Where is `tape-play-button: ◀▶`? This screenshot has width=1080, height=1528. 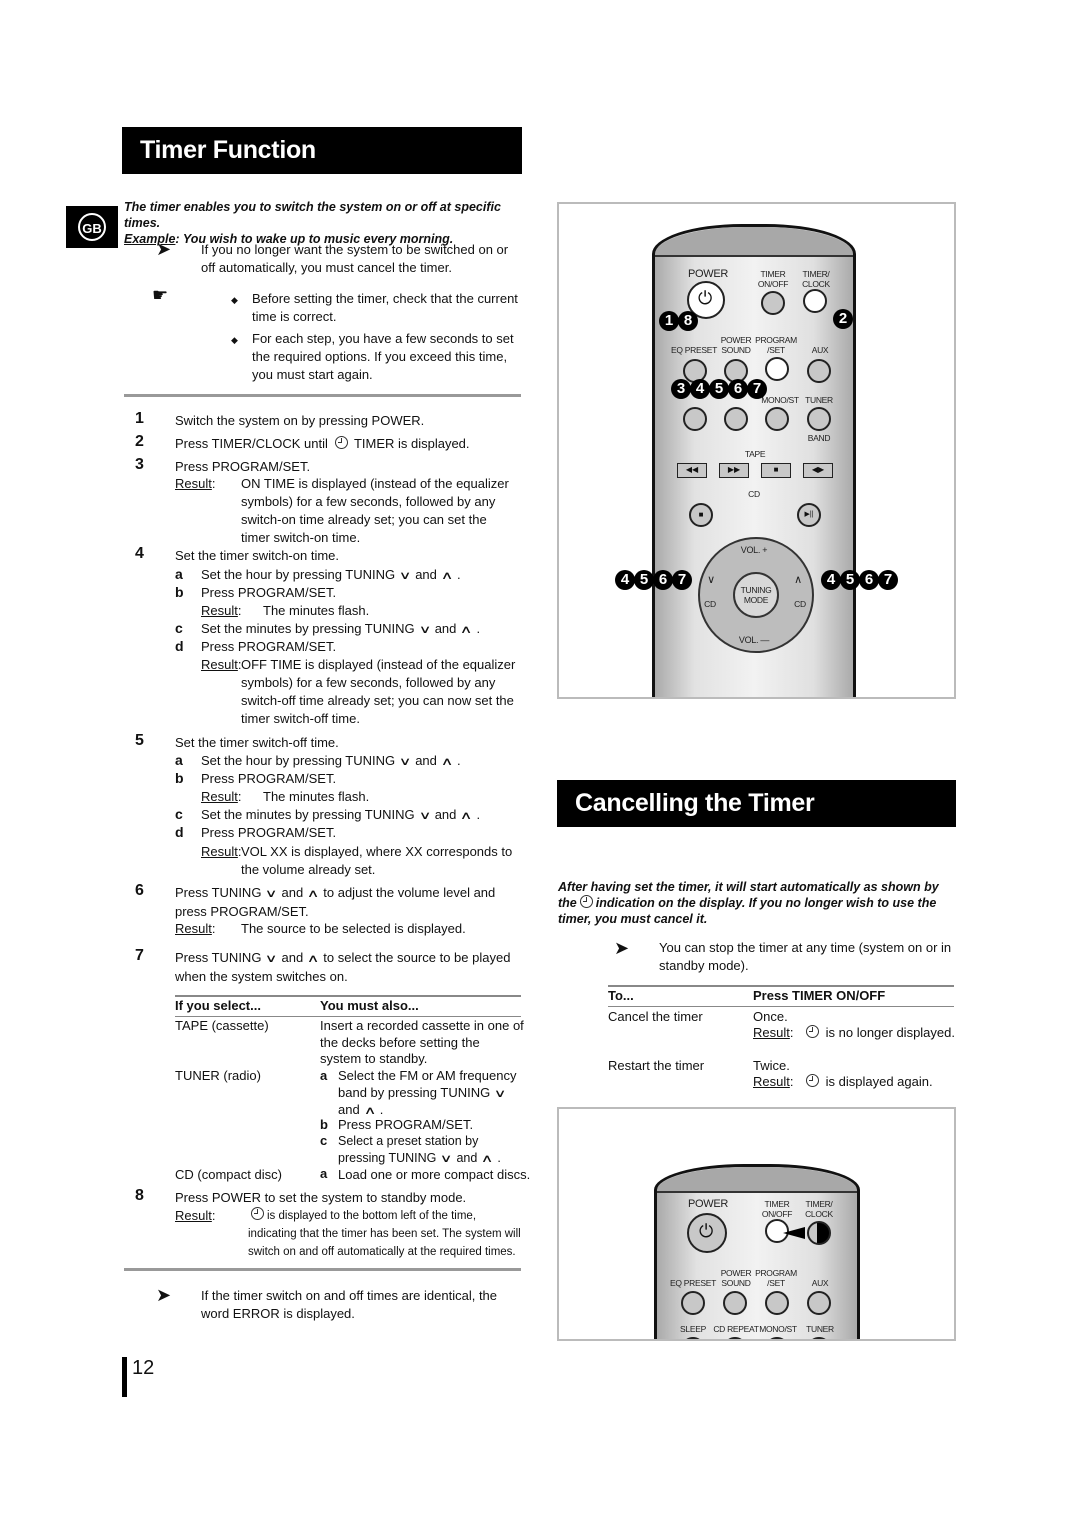
tape-play-button: ◀▶ is located at coordinates (818, 470).